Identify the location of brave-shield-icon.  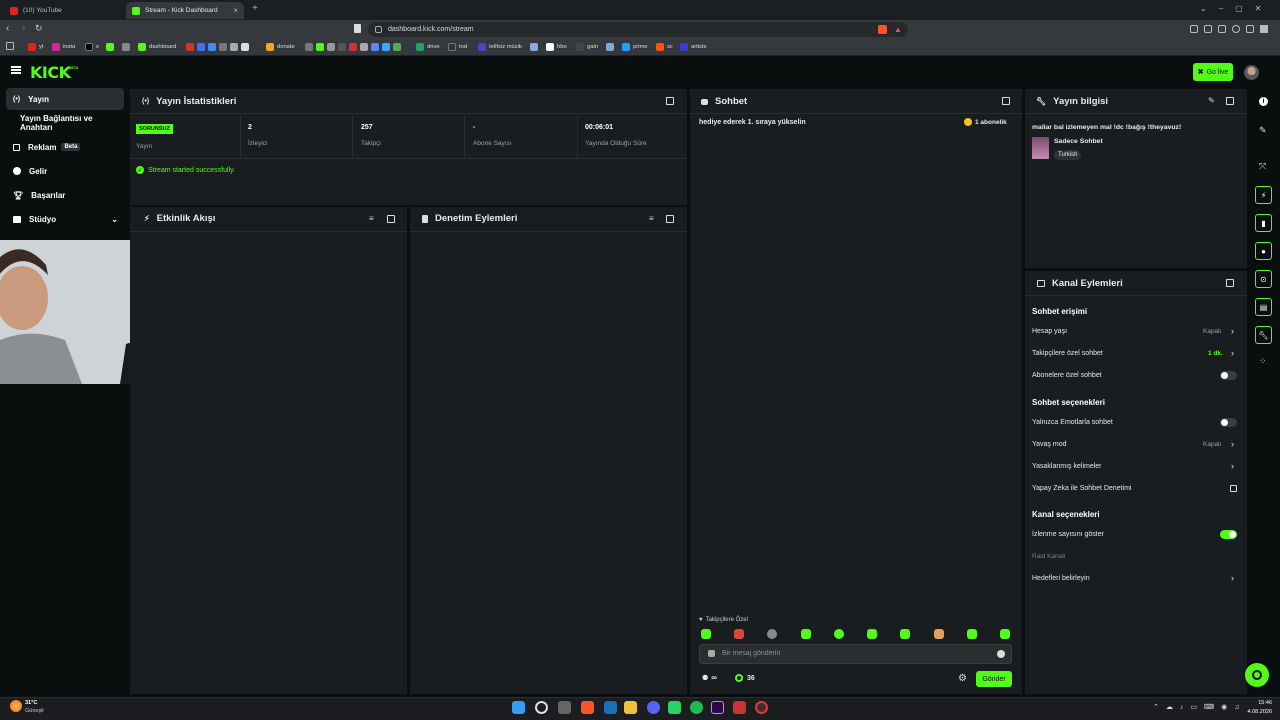
(882, 29).